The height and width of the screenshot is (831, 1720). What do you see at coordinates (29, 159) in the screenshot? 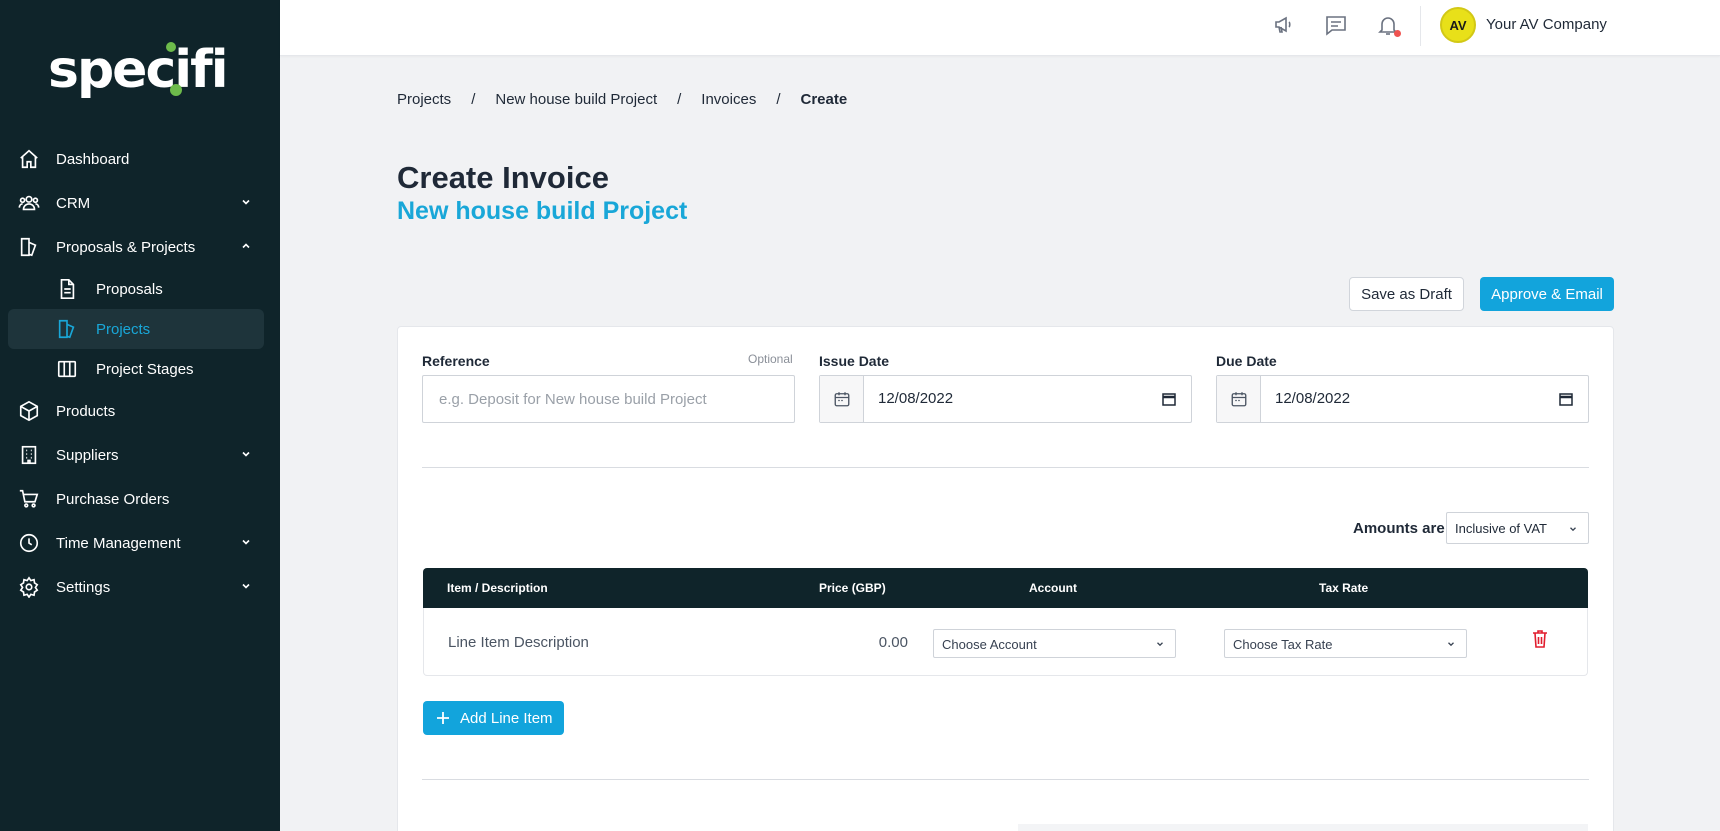
I see `home-icon` at bounding box center [29, 159].